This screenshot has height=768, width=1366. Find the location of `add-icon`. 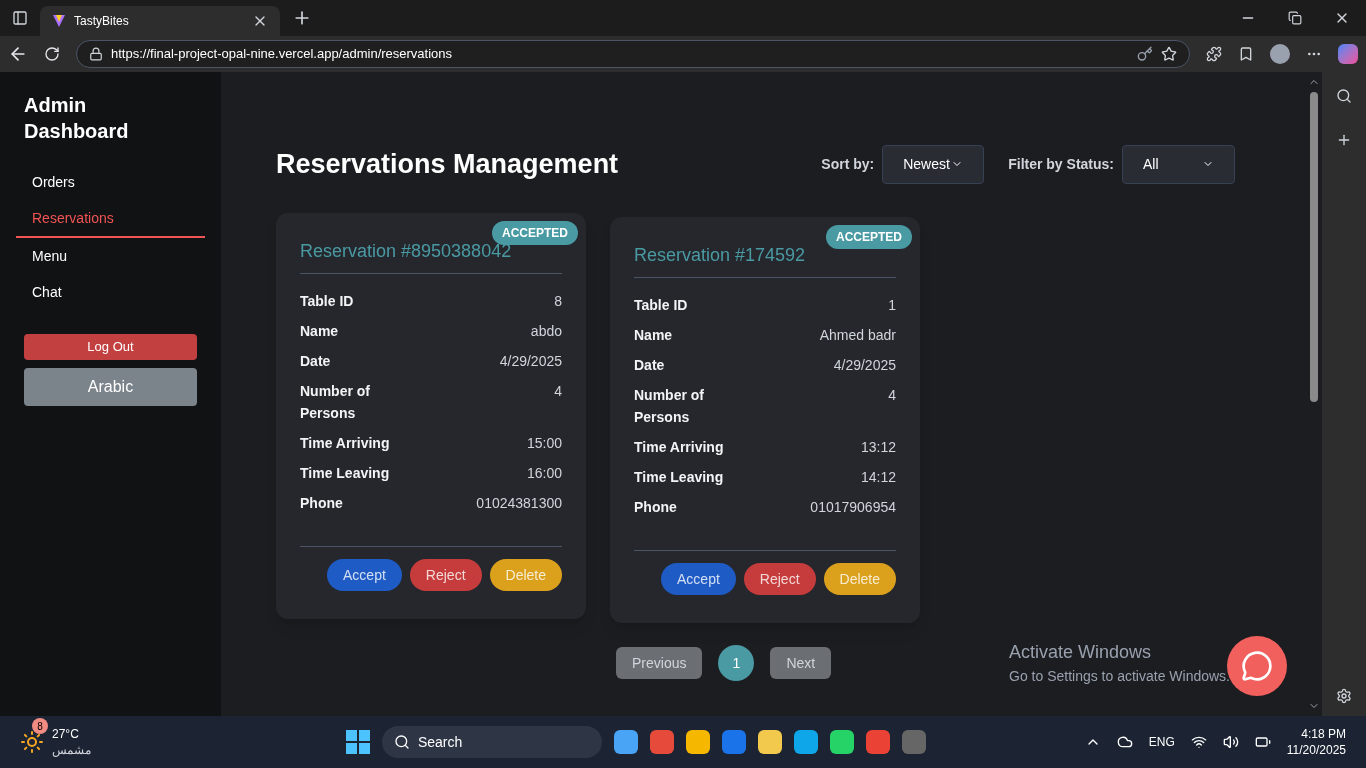

add-icon is located at coordinates (1344, 140).